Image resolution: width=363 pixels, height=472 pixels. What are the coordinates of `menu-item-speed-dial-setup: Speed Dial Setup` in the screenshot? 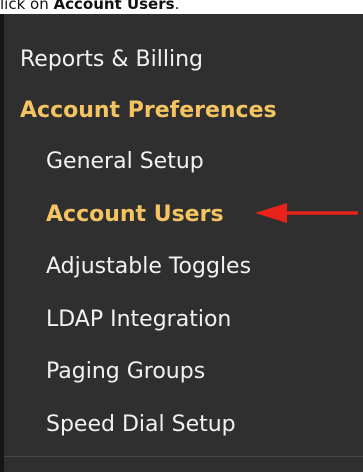 It's located at (141, 425).